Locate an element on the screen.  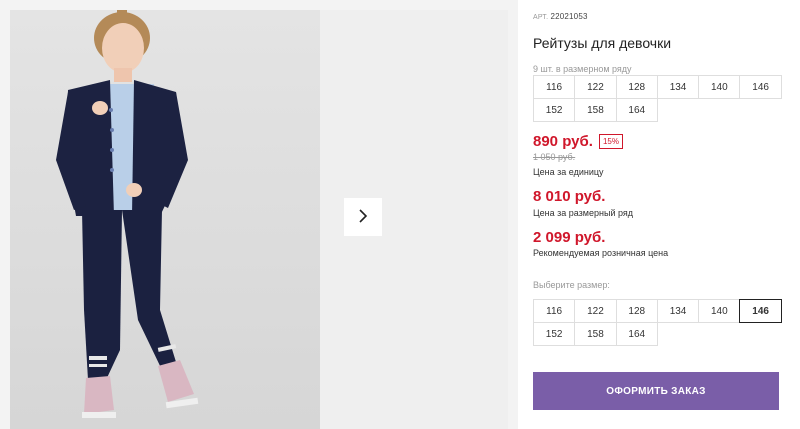
article-number: АРТ. 22021053 is located at coordinates (560, 16).